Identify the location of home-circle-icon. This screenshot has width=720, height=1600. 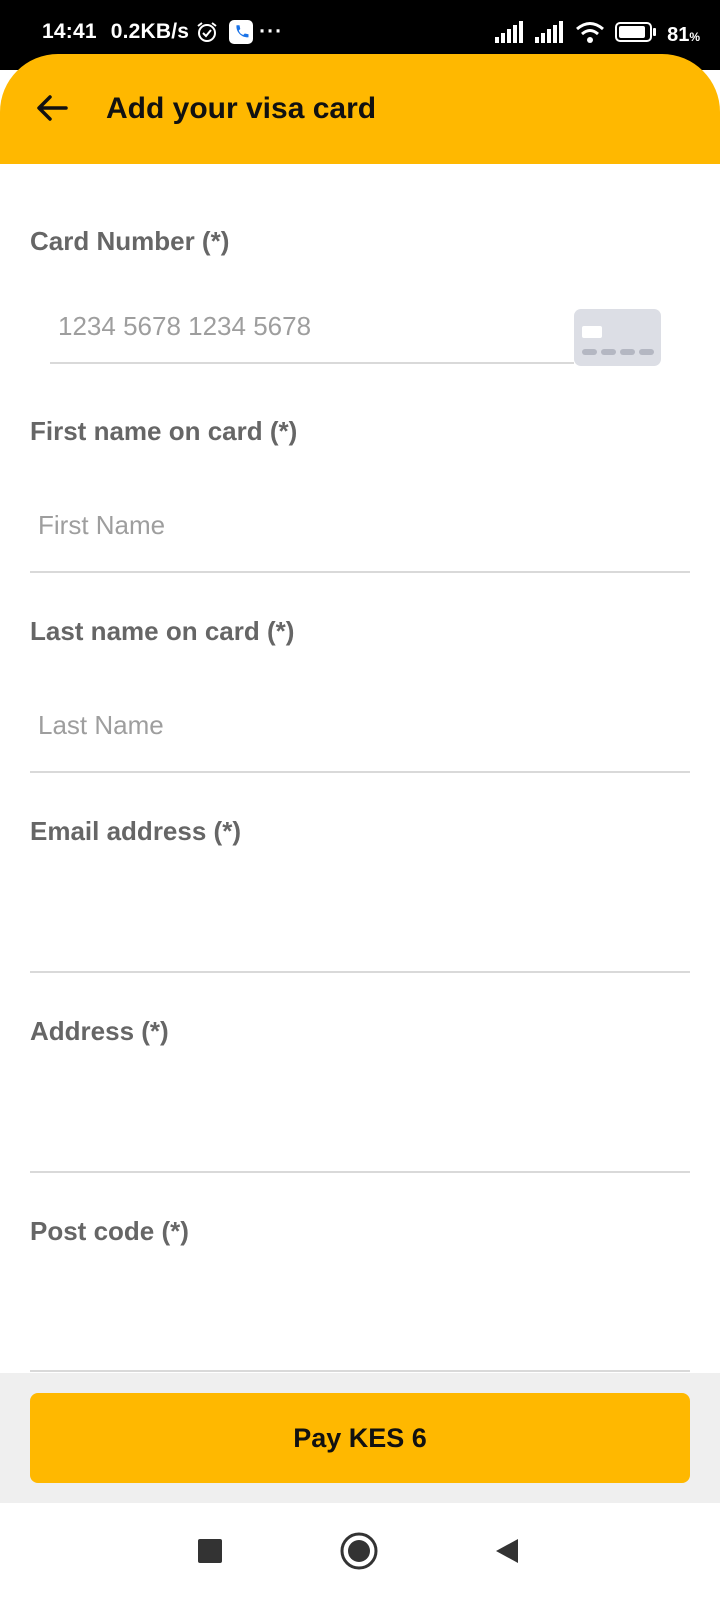
(359, 1551).